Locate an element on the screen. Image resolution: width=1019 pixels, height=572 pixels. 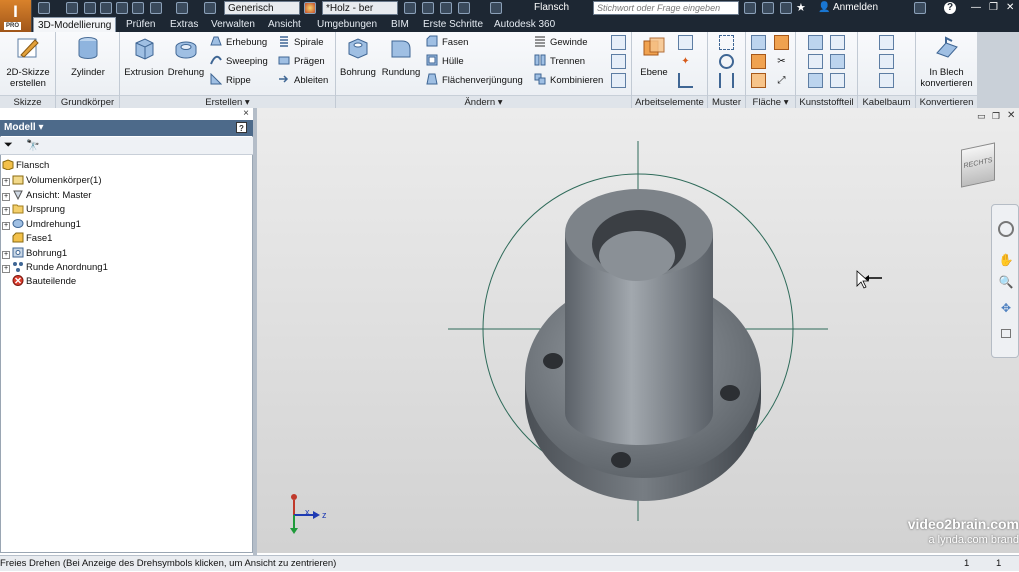
create-2d-sketch-button: 2D-Skizze erstellen is located at coordinates (28, 62).